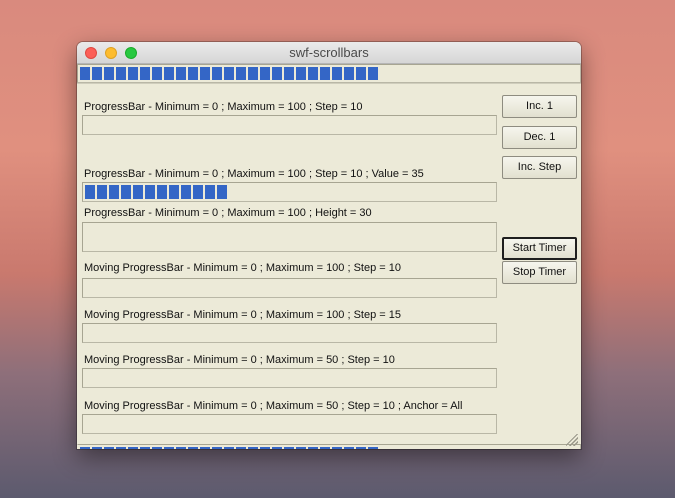  I want to click on start-timer-button: Start Timer, so click(539, 248).